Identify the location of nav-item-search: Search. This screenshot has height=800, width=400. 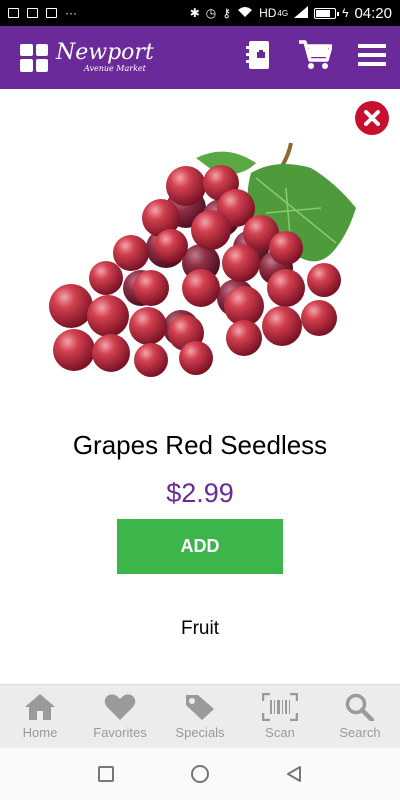
(360, 716).